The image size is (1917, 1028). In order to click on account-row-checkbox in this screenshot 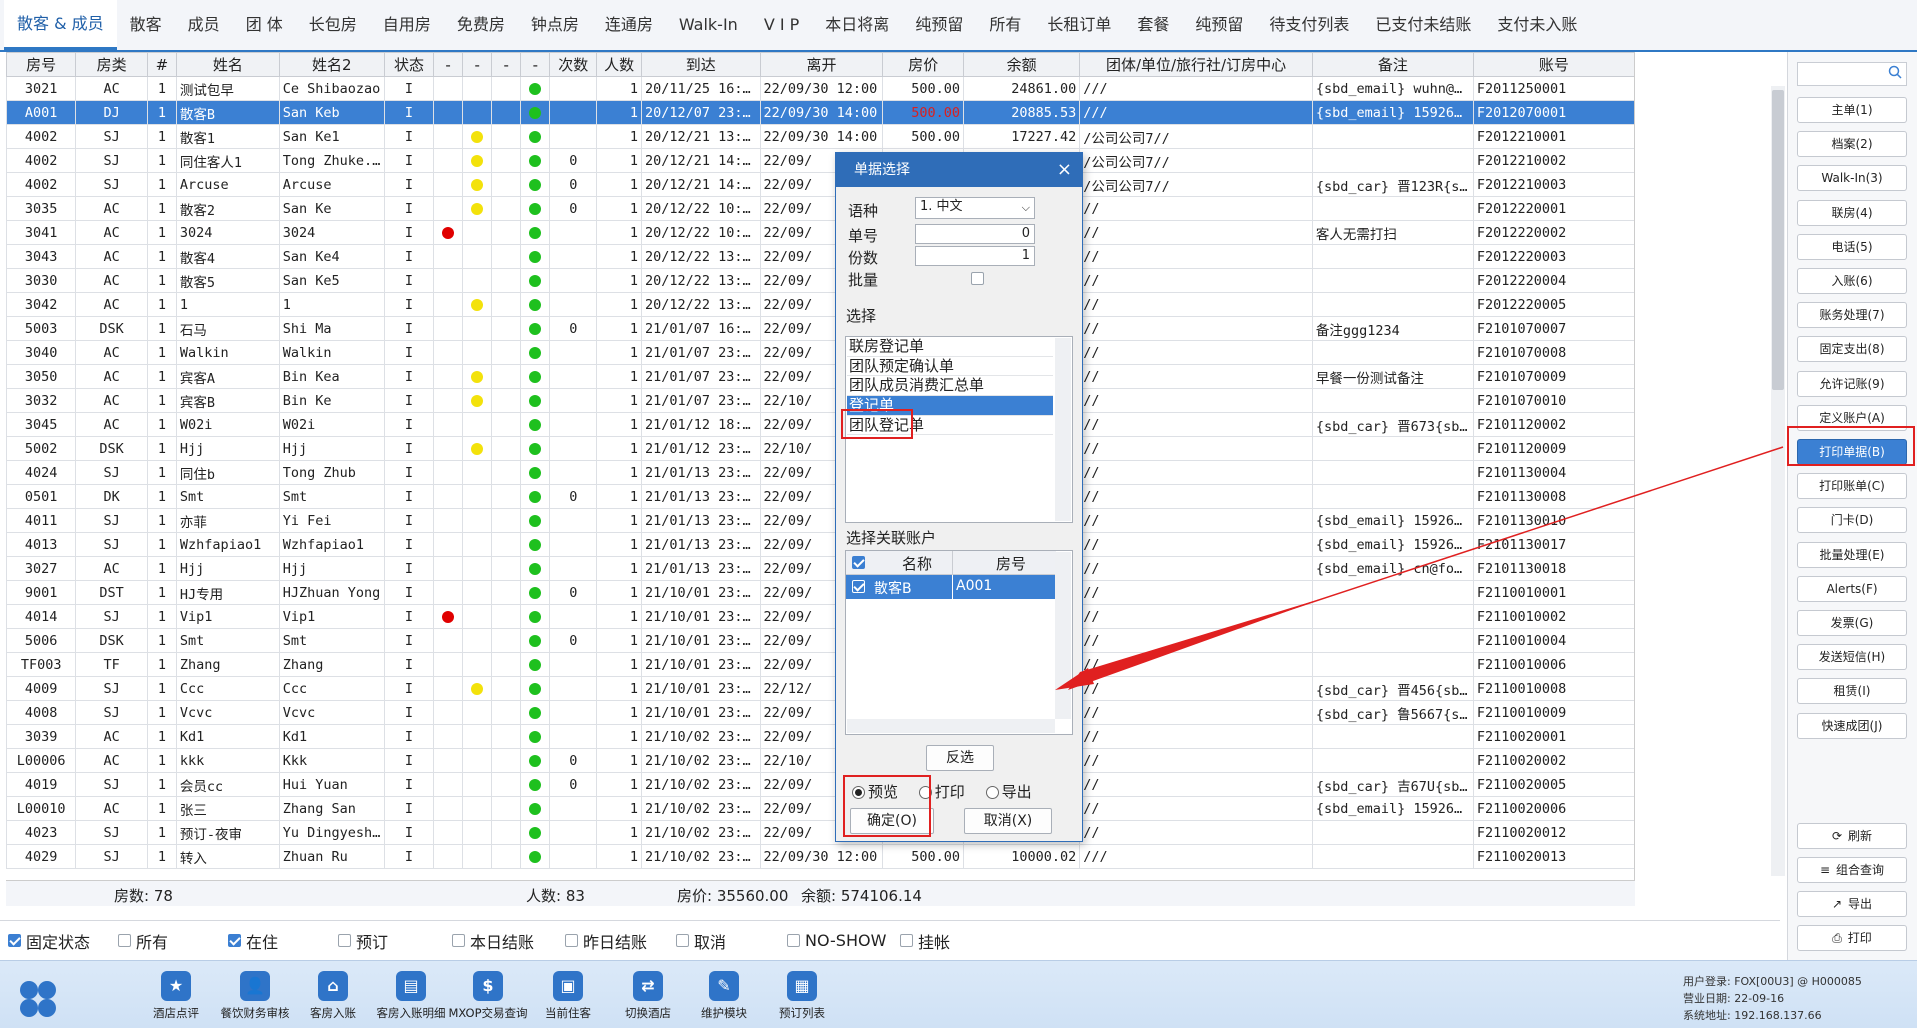, I will do `click(858, 586)`.